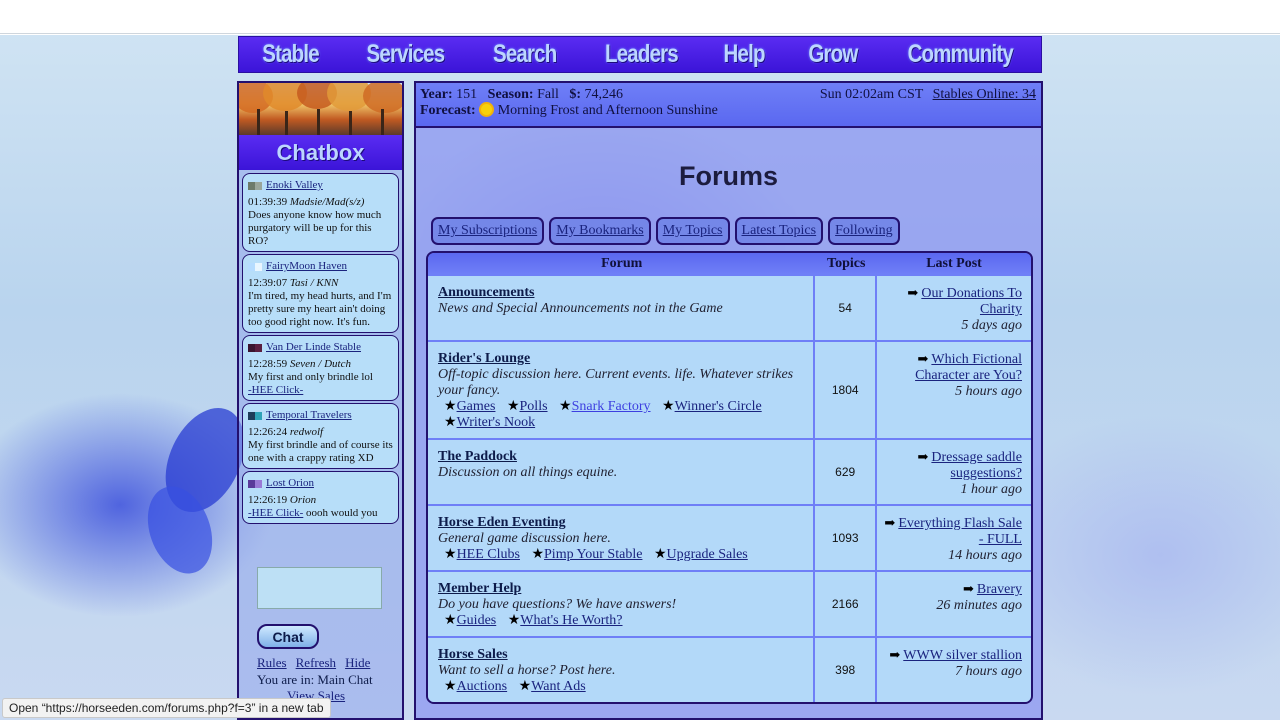 This screenshot has width=1280, height=720. What do you see at coordinates (319, 588) in the screenshot?
I see `chat-message-input` at bounding box center [319, 588].